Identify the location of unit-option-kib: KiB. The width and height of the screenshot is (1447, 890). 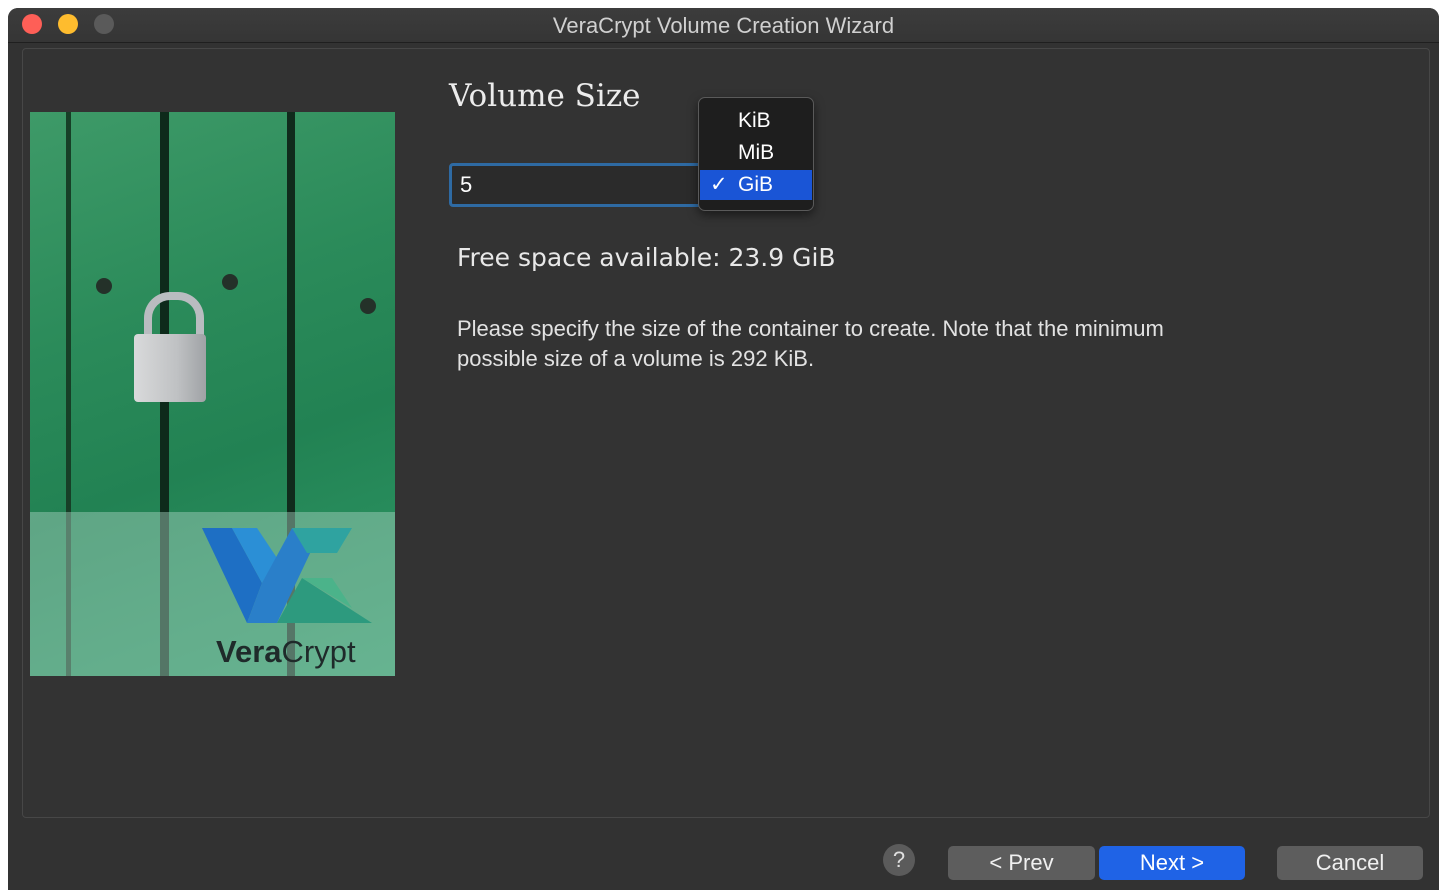
(756, 121).